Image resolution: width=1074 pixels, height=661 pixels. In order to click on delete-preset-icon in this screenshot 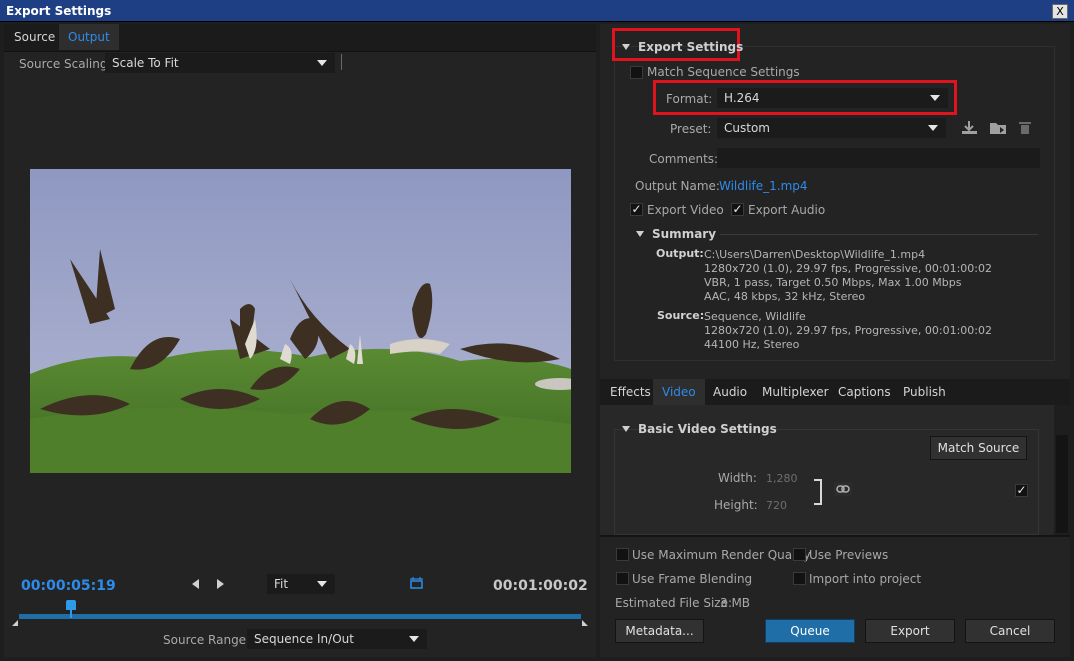, I will do `click(1025, 127)`.